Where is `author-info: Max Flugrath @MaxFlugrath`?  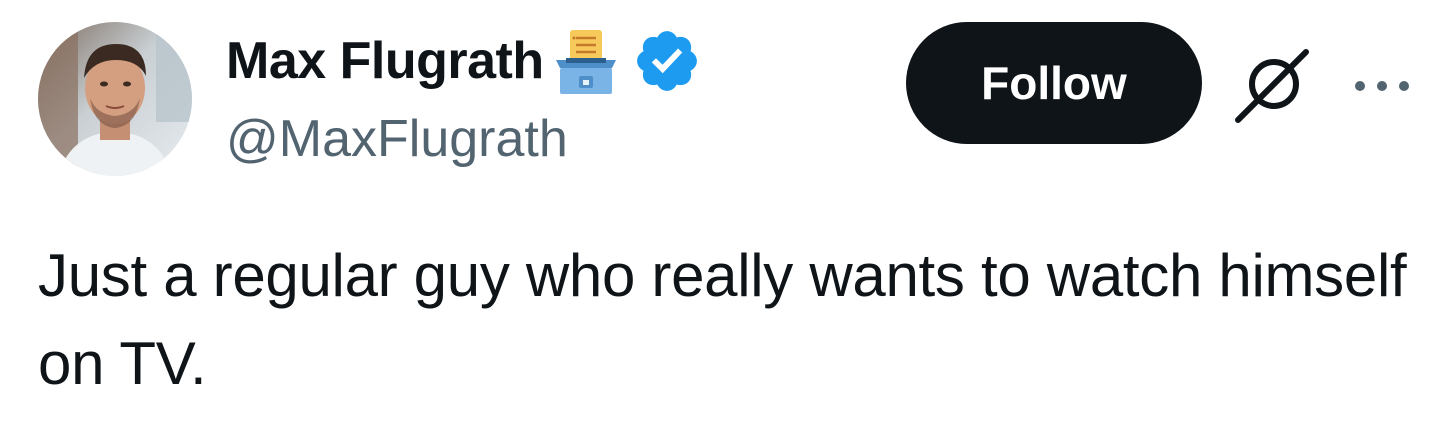
author-info: Max Flugrath @MaxFlugrath is located at coordinates (464, 99).